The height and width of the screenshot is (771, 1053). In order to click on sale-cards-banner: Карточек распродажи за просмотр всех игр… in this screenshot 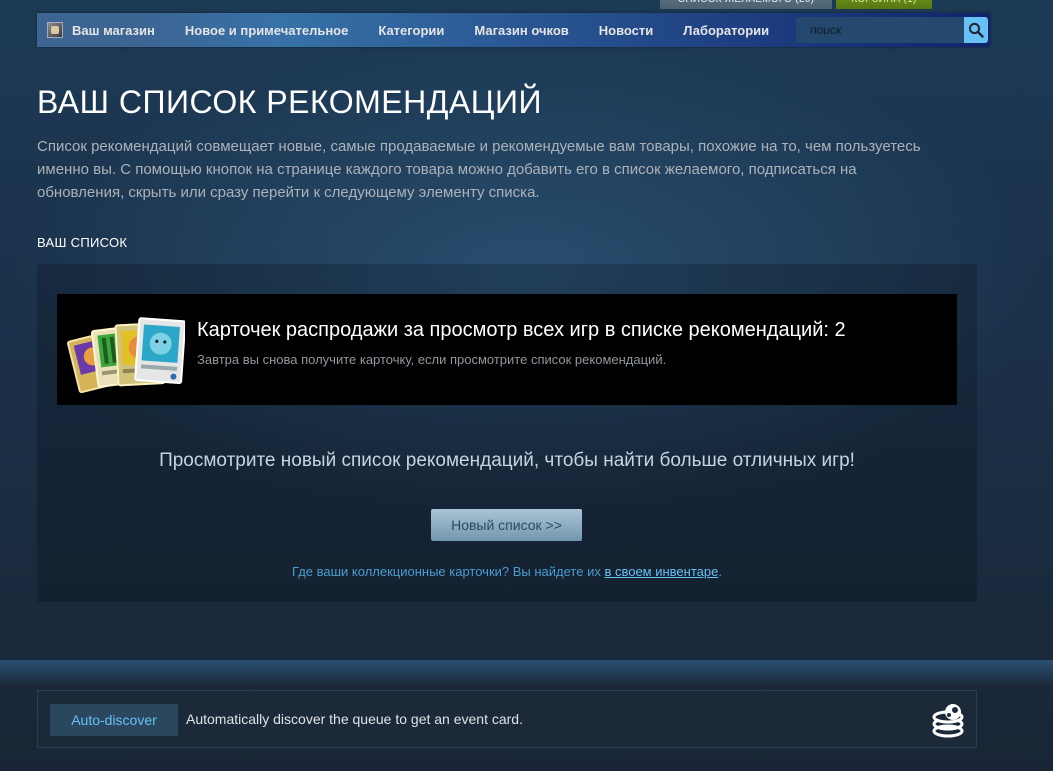, I will do `click(507, 349)`.